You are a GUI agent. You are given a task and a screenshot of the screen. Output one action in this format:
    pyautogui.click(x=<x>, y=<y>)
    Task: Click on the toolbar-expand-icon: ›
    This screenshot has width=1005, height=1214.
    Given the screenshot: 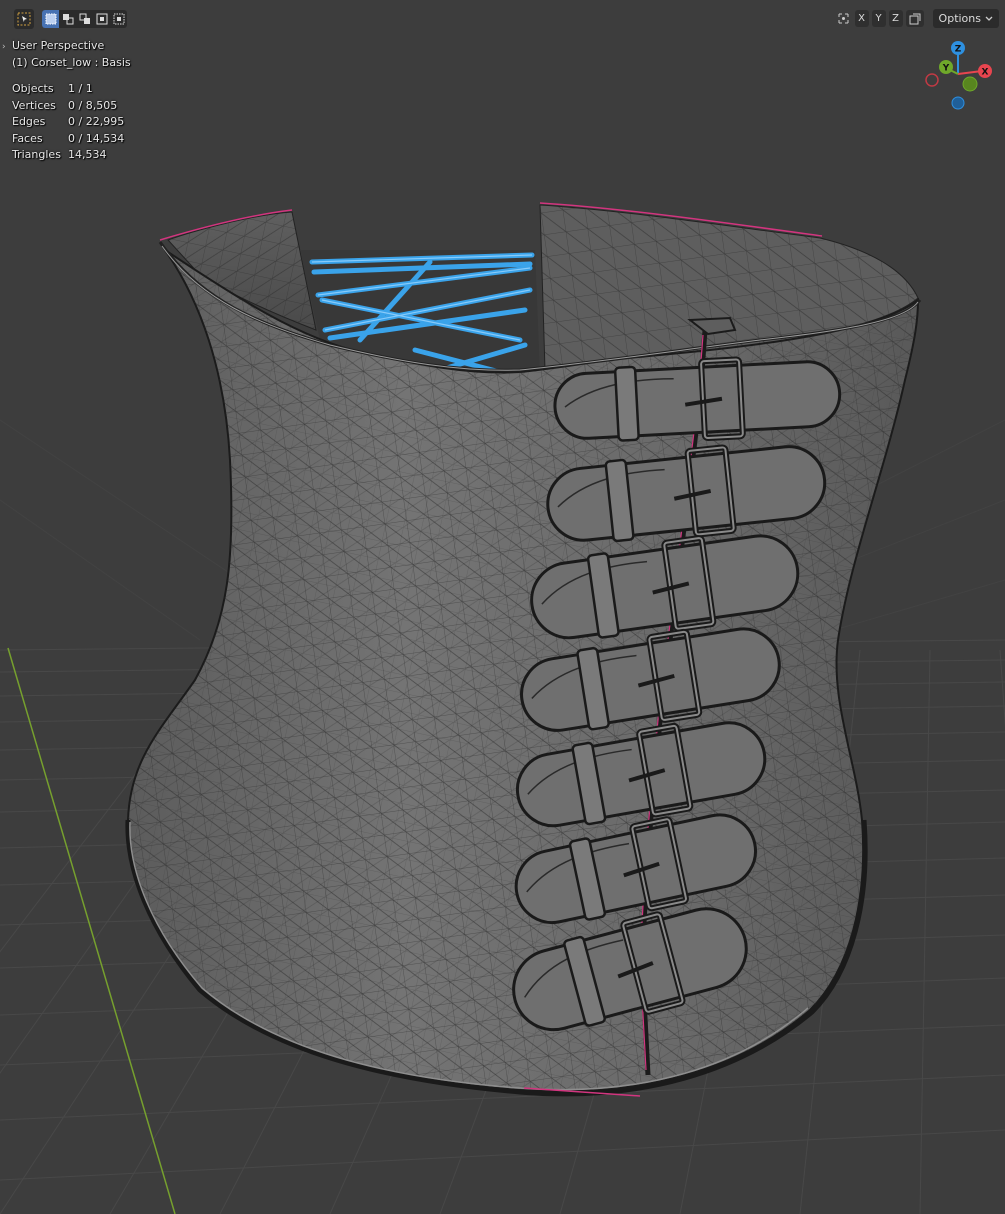 What is the action you would take?
    pyautogui.click(x=4, y=47)
    